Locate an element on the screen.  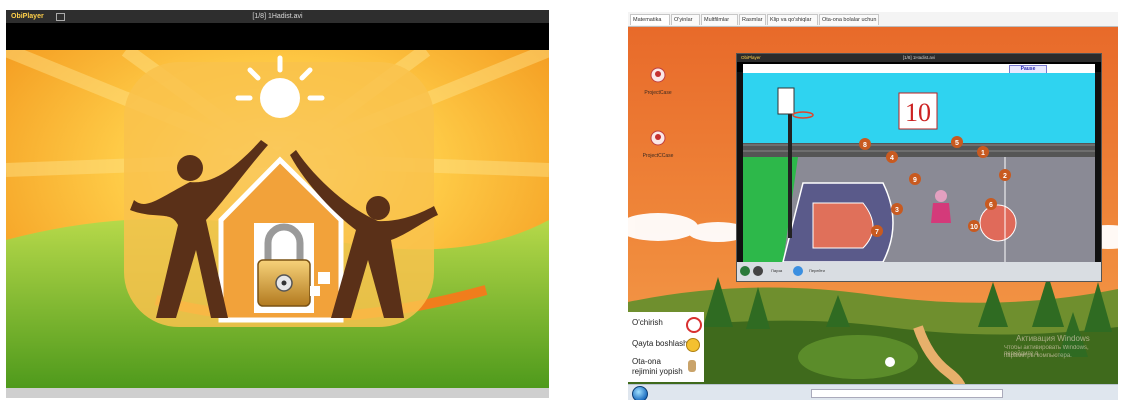
svg-text: 9 is located at coordinates (915, 180).